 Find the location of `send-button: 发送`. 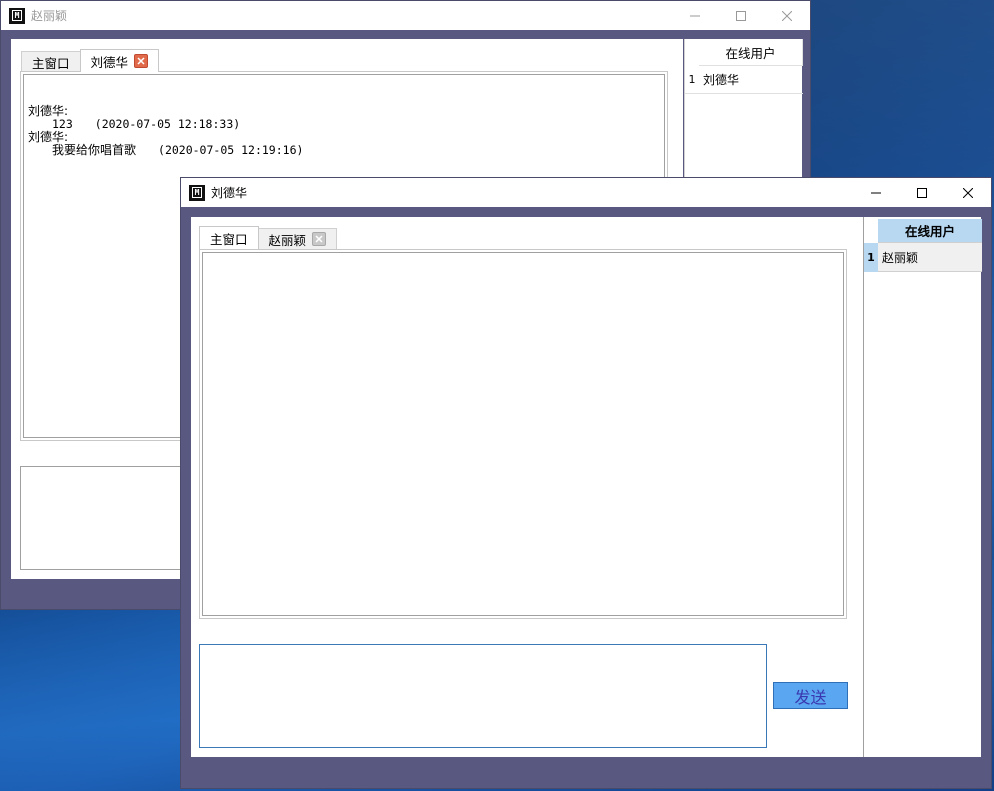

send-button: 发送 is located at coordinates (810, 695).